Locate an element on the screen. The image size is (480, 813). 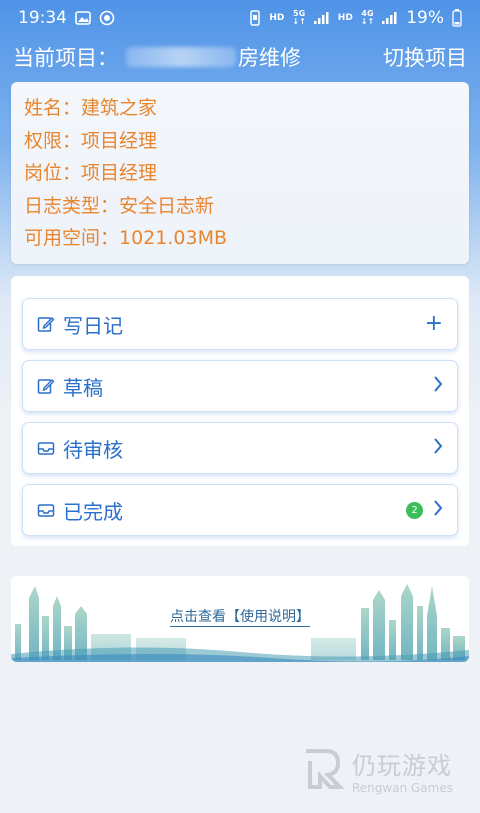
user-permission: 权限：项目经理 is located at coordinates (91, 140).